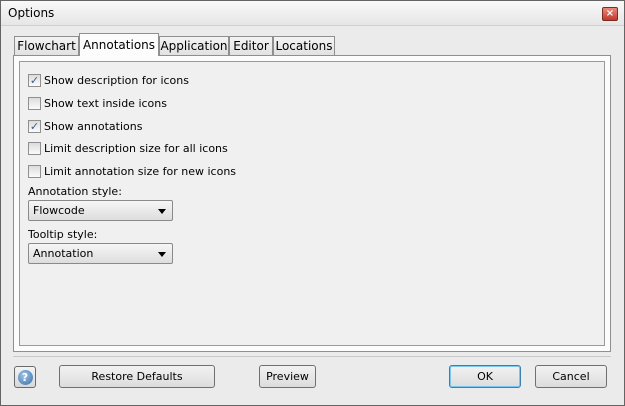 The width and height of the screenshot is (625, 406). I want to click on tab-label: Annotations, so click(119, 45).